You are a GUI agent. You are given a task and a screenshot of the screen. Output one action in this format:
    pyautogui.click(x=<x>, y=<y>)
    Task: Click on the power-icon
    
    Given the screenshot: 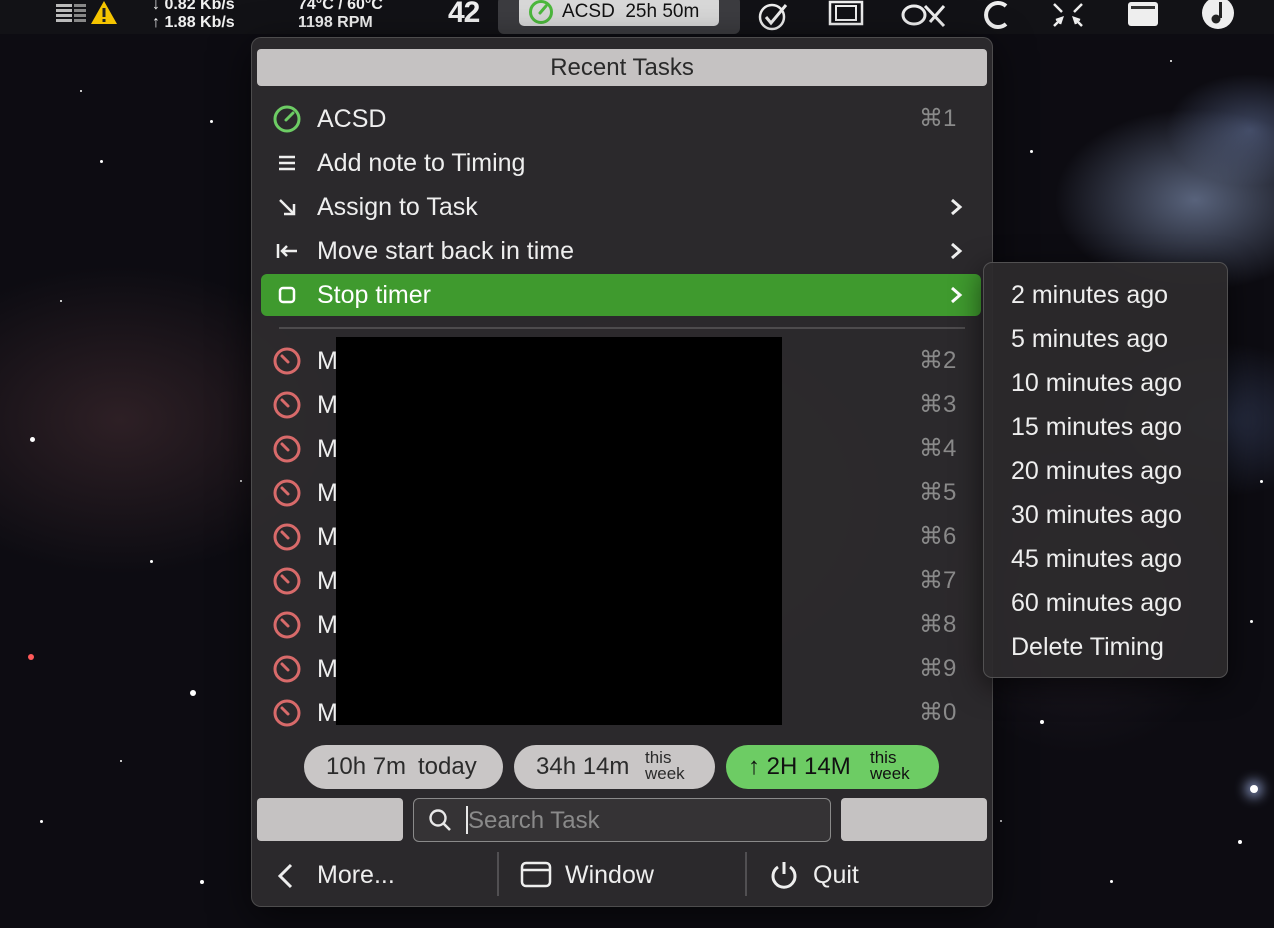 What is the action you would take?
    pyautogui.click(x=784, y=875)
    